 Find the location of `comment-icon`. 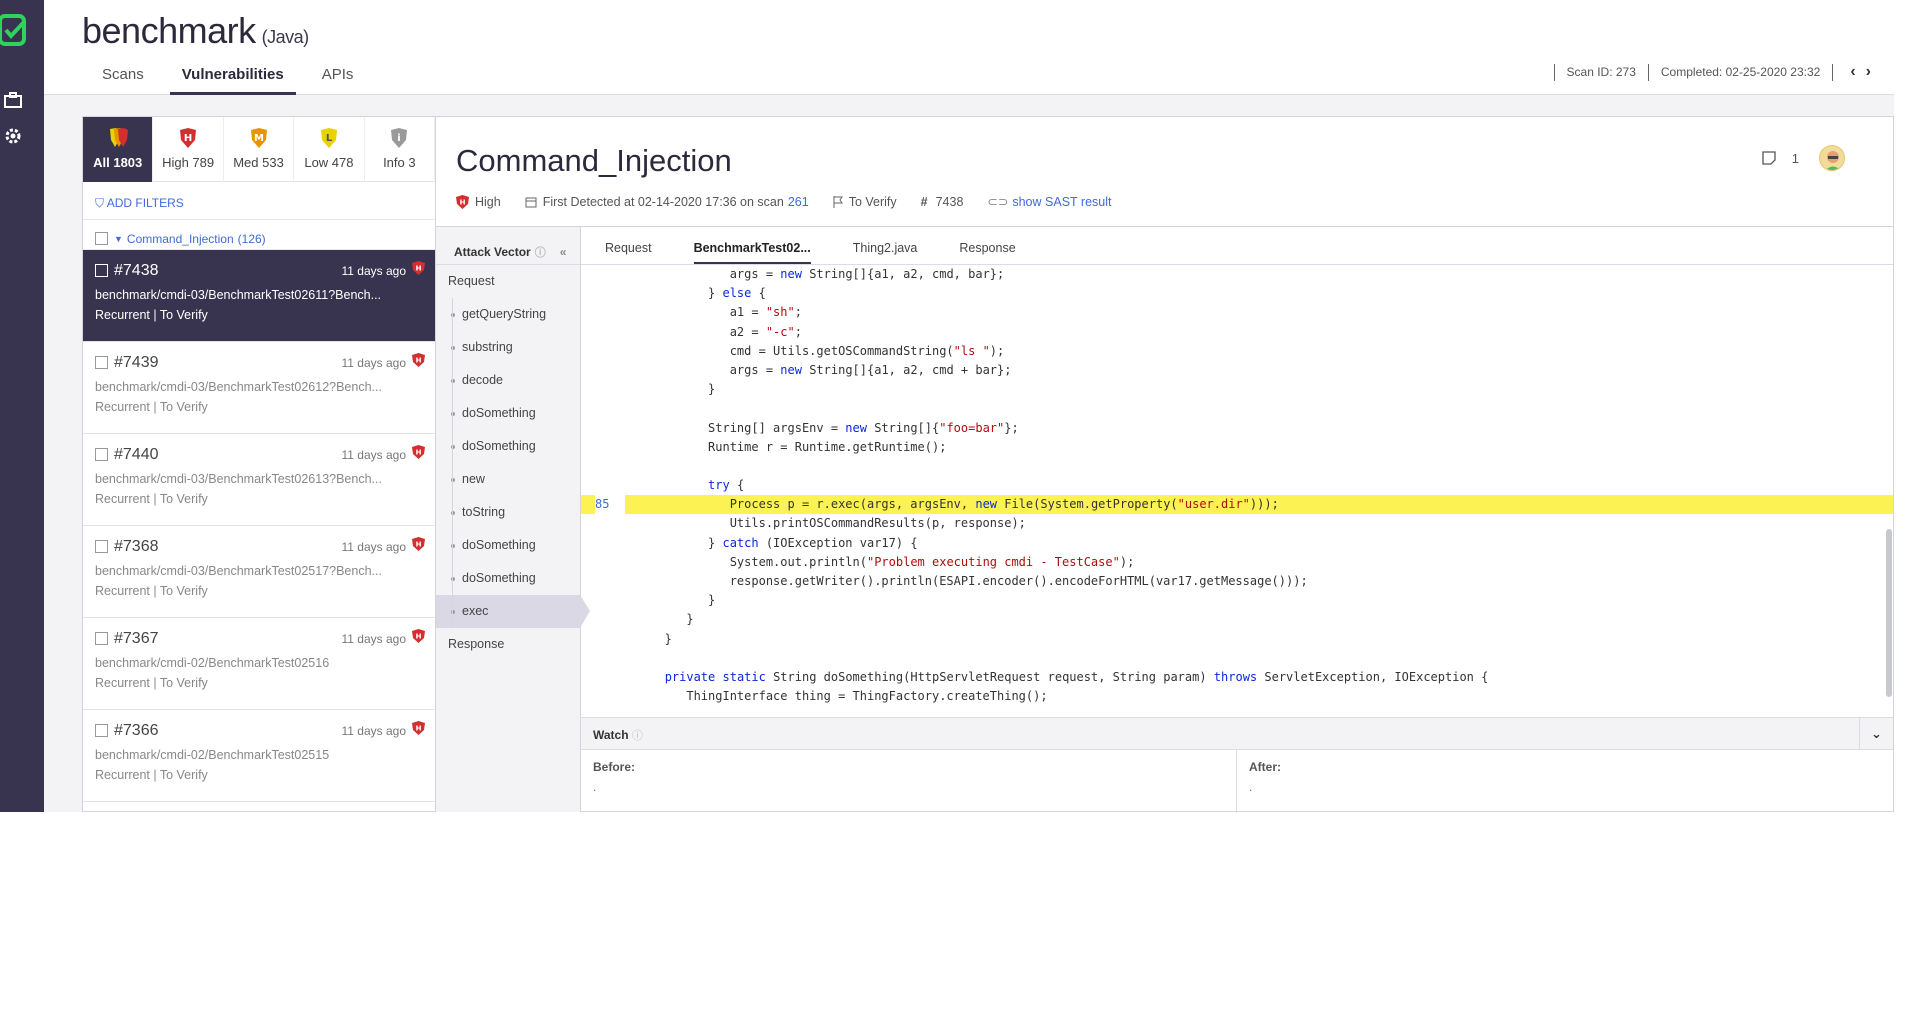

comment-icon is located at coordinates (1769, 158).